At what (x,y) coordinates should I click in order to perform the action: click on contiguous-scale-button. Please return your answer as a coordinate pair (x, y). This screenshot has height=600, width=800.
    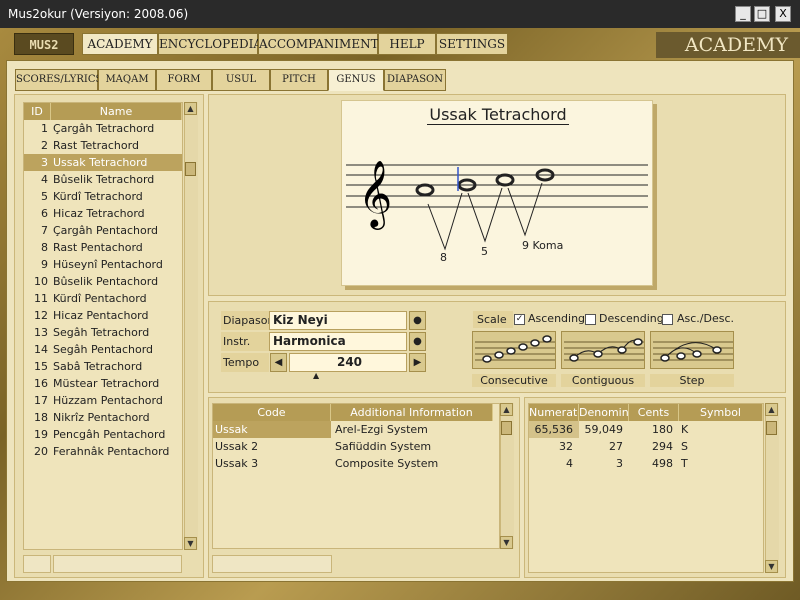
    Looking at the image, I should click on (603, 350).